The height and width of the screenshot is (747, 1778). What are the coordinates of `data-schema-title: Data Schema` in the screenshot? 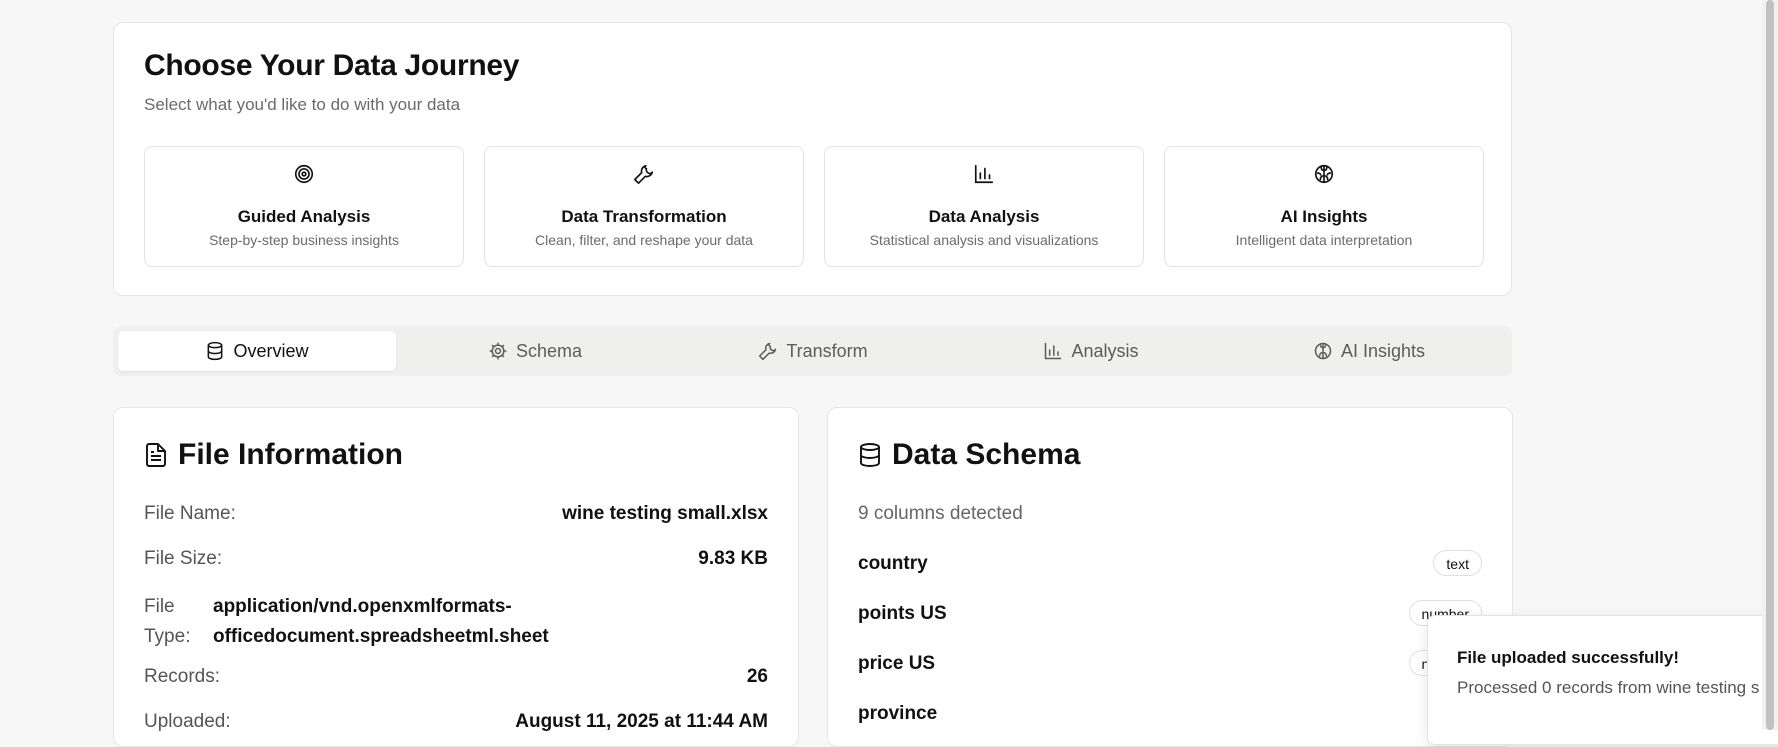 It's located at (969, 455).